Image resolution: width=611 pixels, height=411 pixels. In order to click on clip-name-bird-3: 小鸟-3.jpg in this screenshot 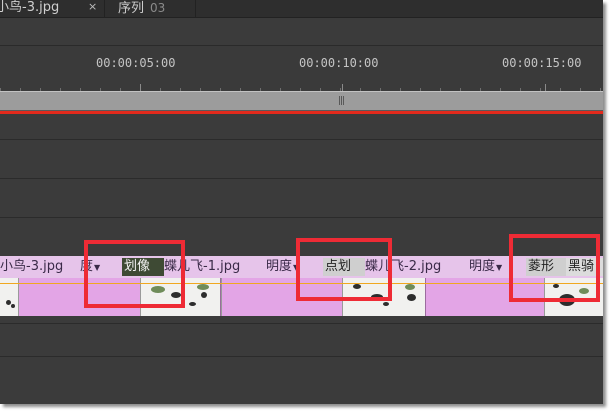, I will do `click(39, 267)`.